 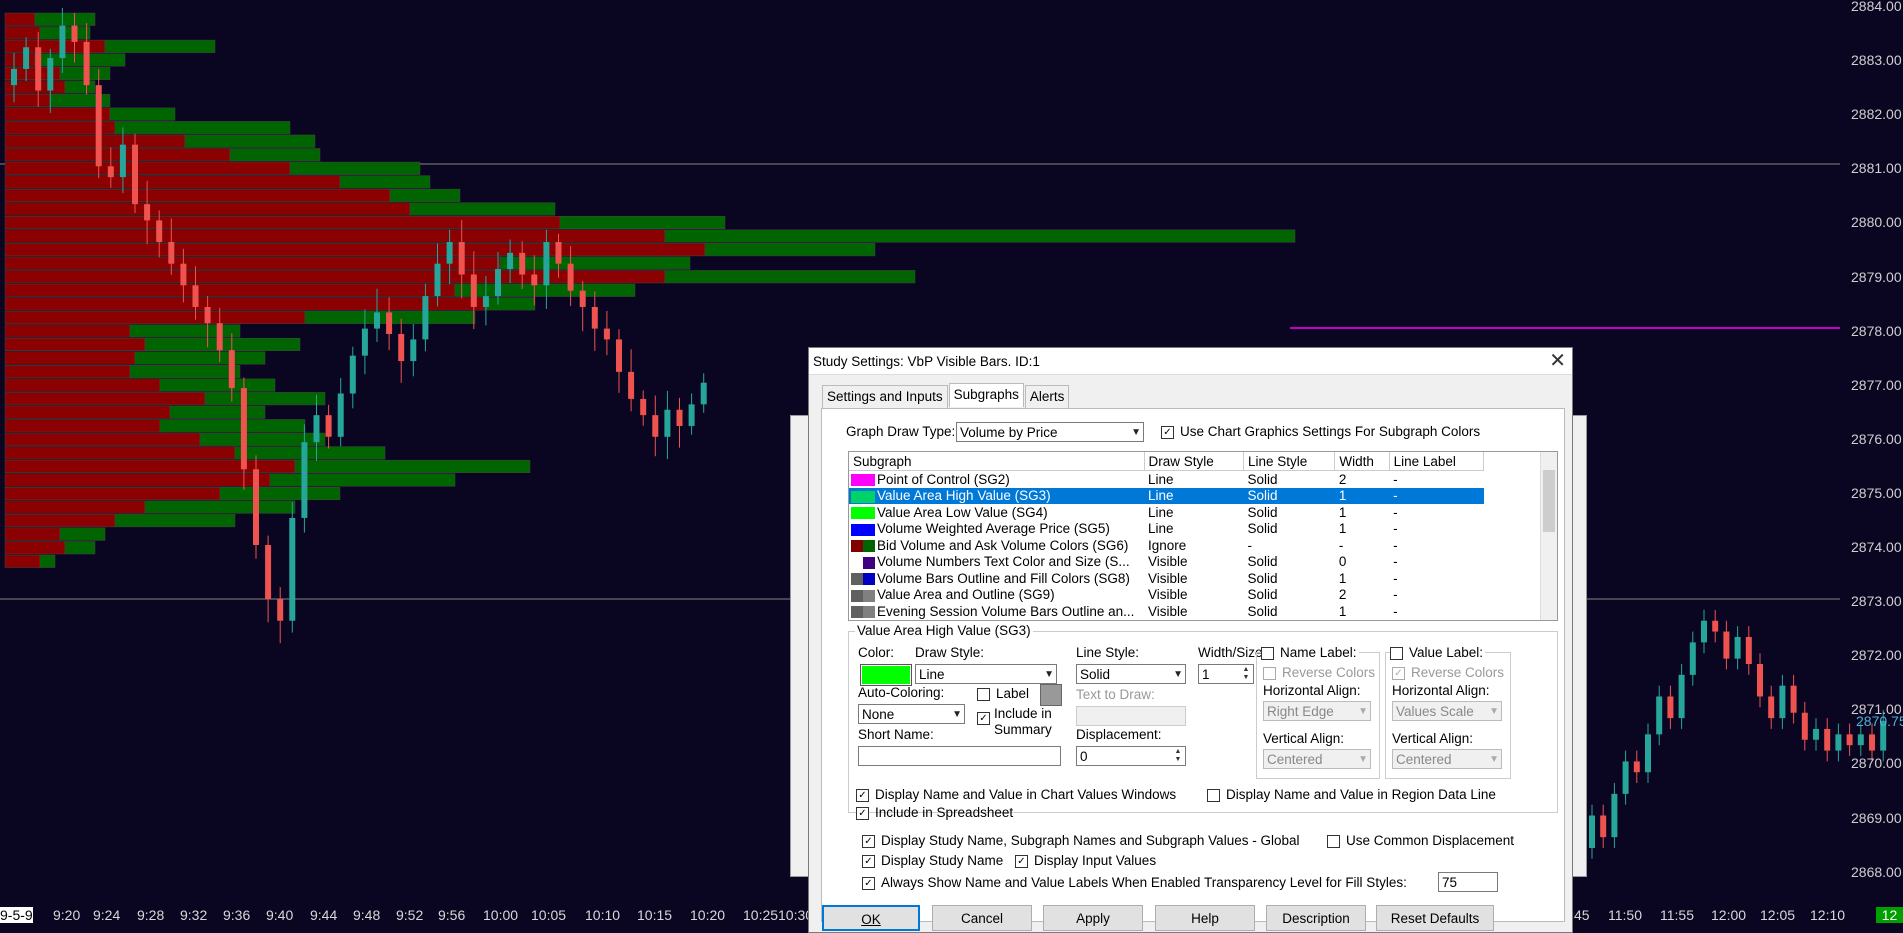 What do you see at coordinates (1300, 711) in the screenshot?
I see `name-horizontal-align-value: Right Edge` at bounding box center [1300, 711].